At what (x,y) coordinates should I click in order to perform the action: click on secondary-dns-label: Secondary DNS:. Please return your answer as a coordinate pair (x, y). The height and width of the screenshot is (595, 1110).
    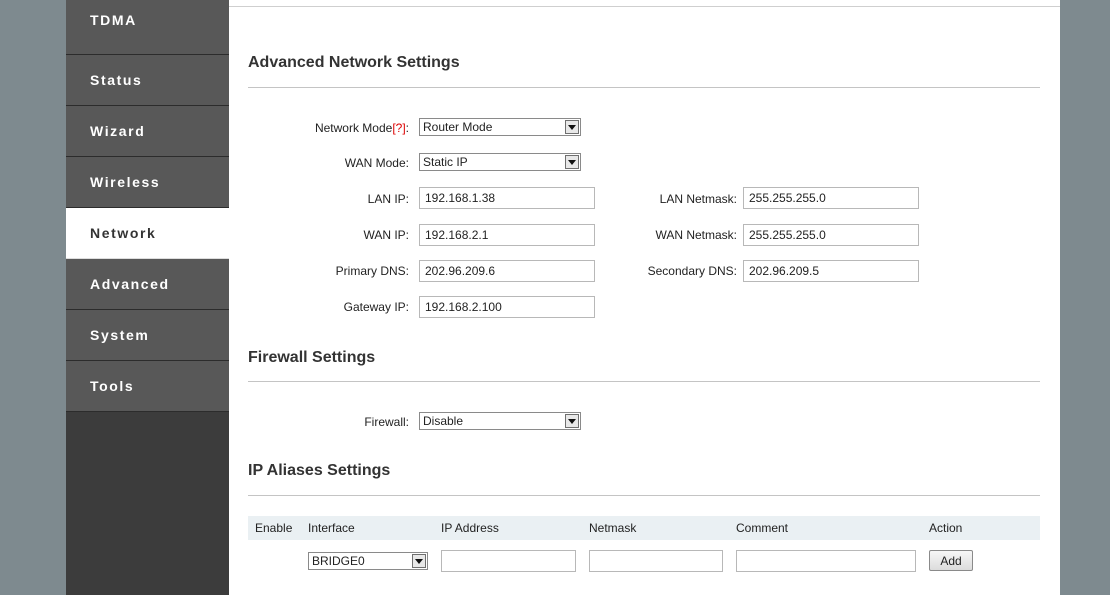
    Looking at the image, I should click on (692, 271).